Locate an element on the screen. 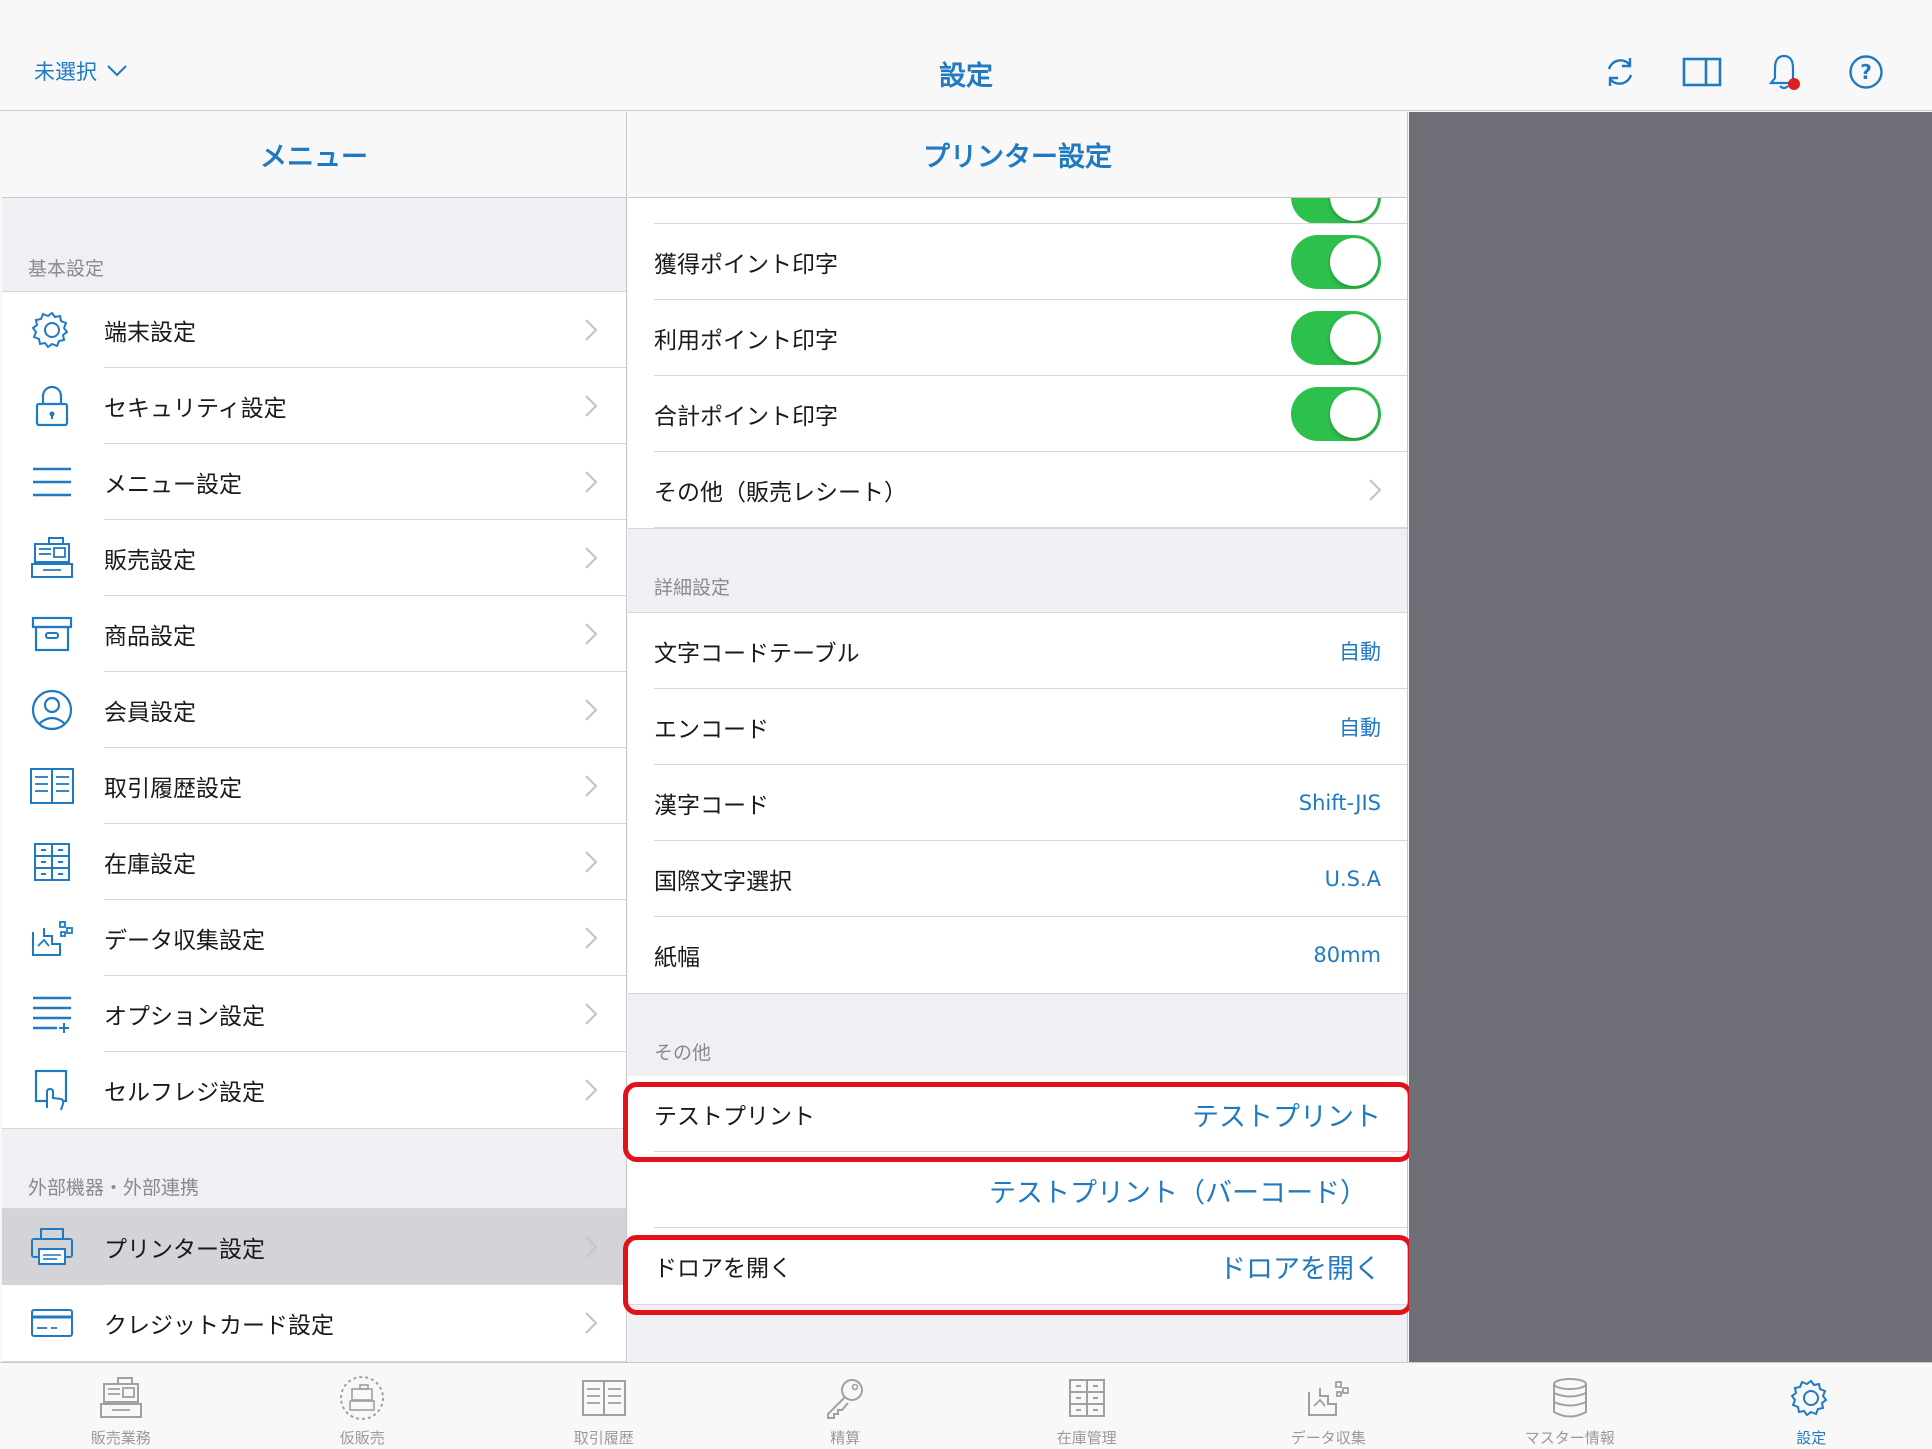 The width and height of the screenshot is (1932, 1449). test-print-barcode-button: テストプリント（バーコード） is located at coordinates (1178, 1190).